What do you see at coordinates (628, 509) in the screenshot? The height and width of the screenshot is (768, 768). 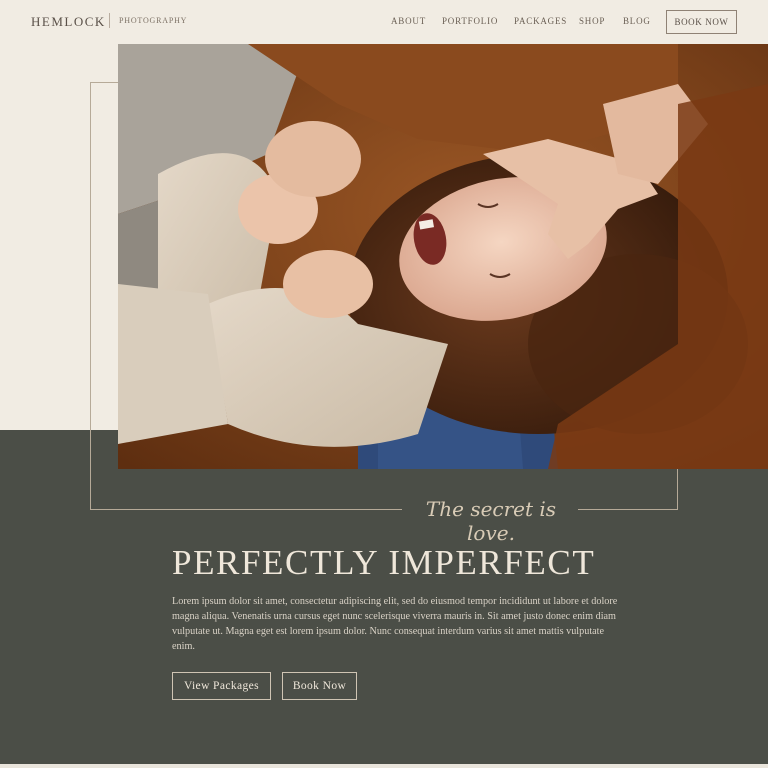 I see `frame-bottom-right-line` at bounding box center [628, 509].